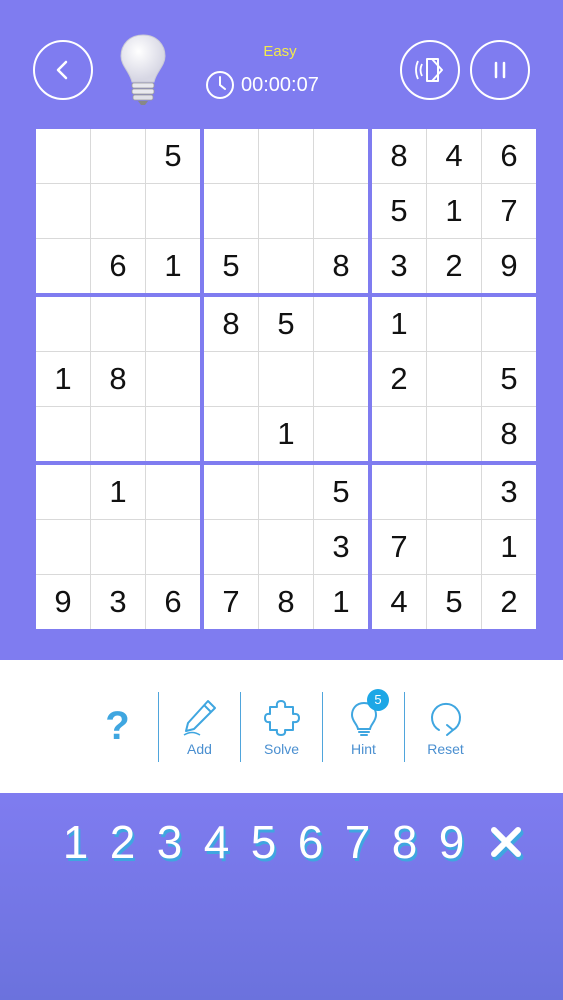 The image size is (563, 1000). I want to click on sound-button, so click(430, 70).